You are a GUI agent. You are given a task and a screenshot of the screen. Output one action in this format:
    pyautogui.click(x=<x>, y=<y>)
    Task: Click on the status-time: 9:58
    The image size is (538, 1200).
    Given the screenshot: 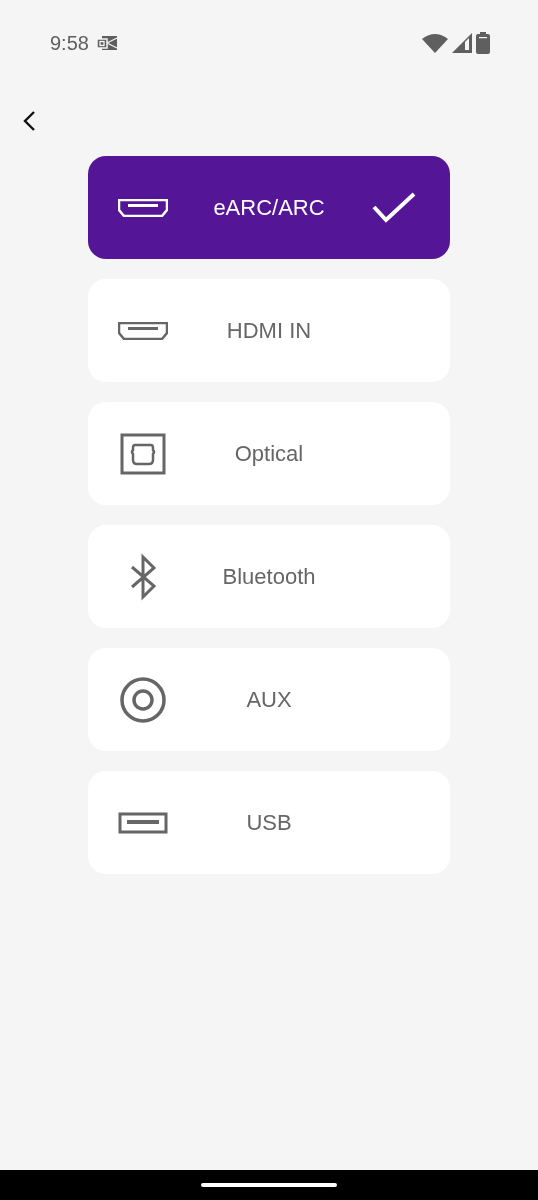 What is the action you would take?
    pyautogui.click(x=69, y=43)
    